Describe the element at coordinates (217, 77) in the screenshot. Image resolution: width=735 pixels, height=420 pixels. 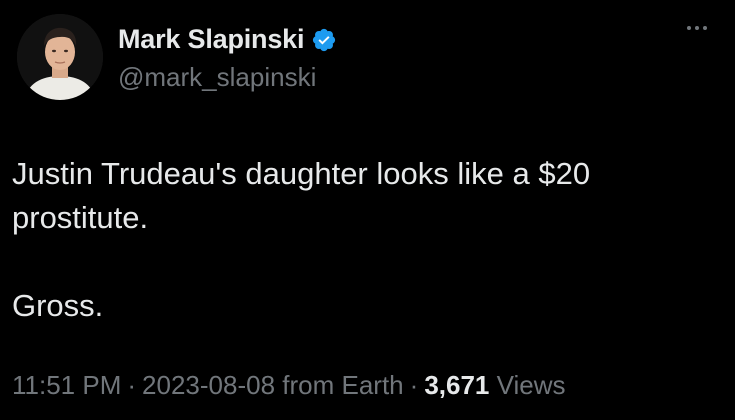
I see `author-handle: @mark_slapinski` at that location.